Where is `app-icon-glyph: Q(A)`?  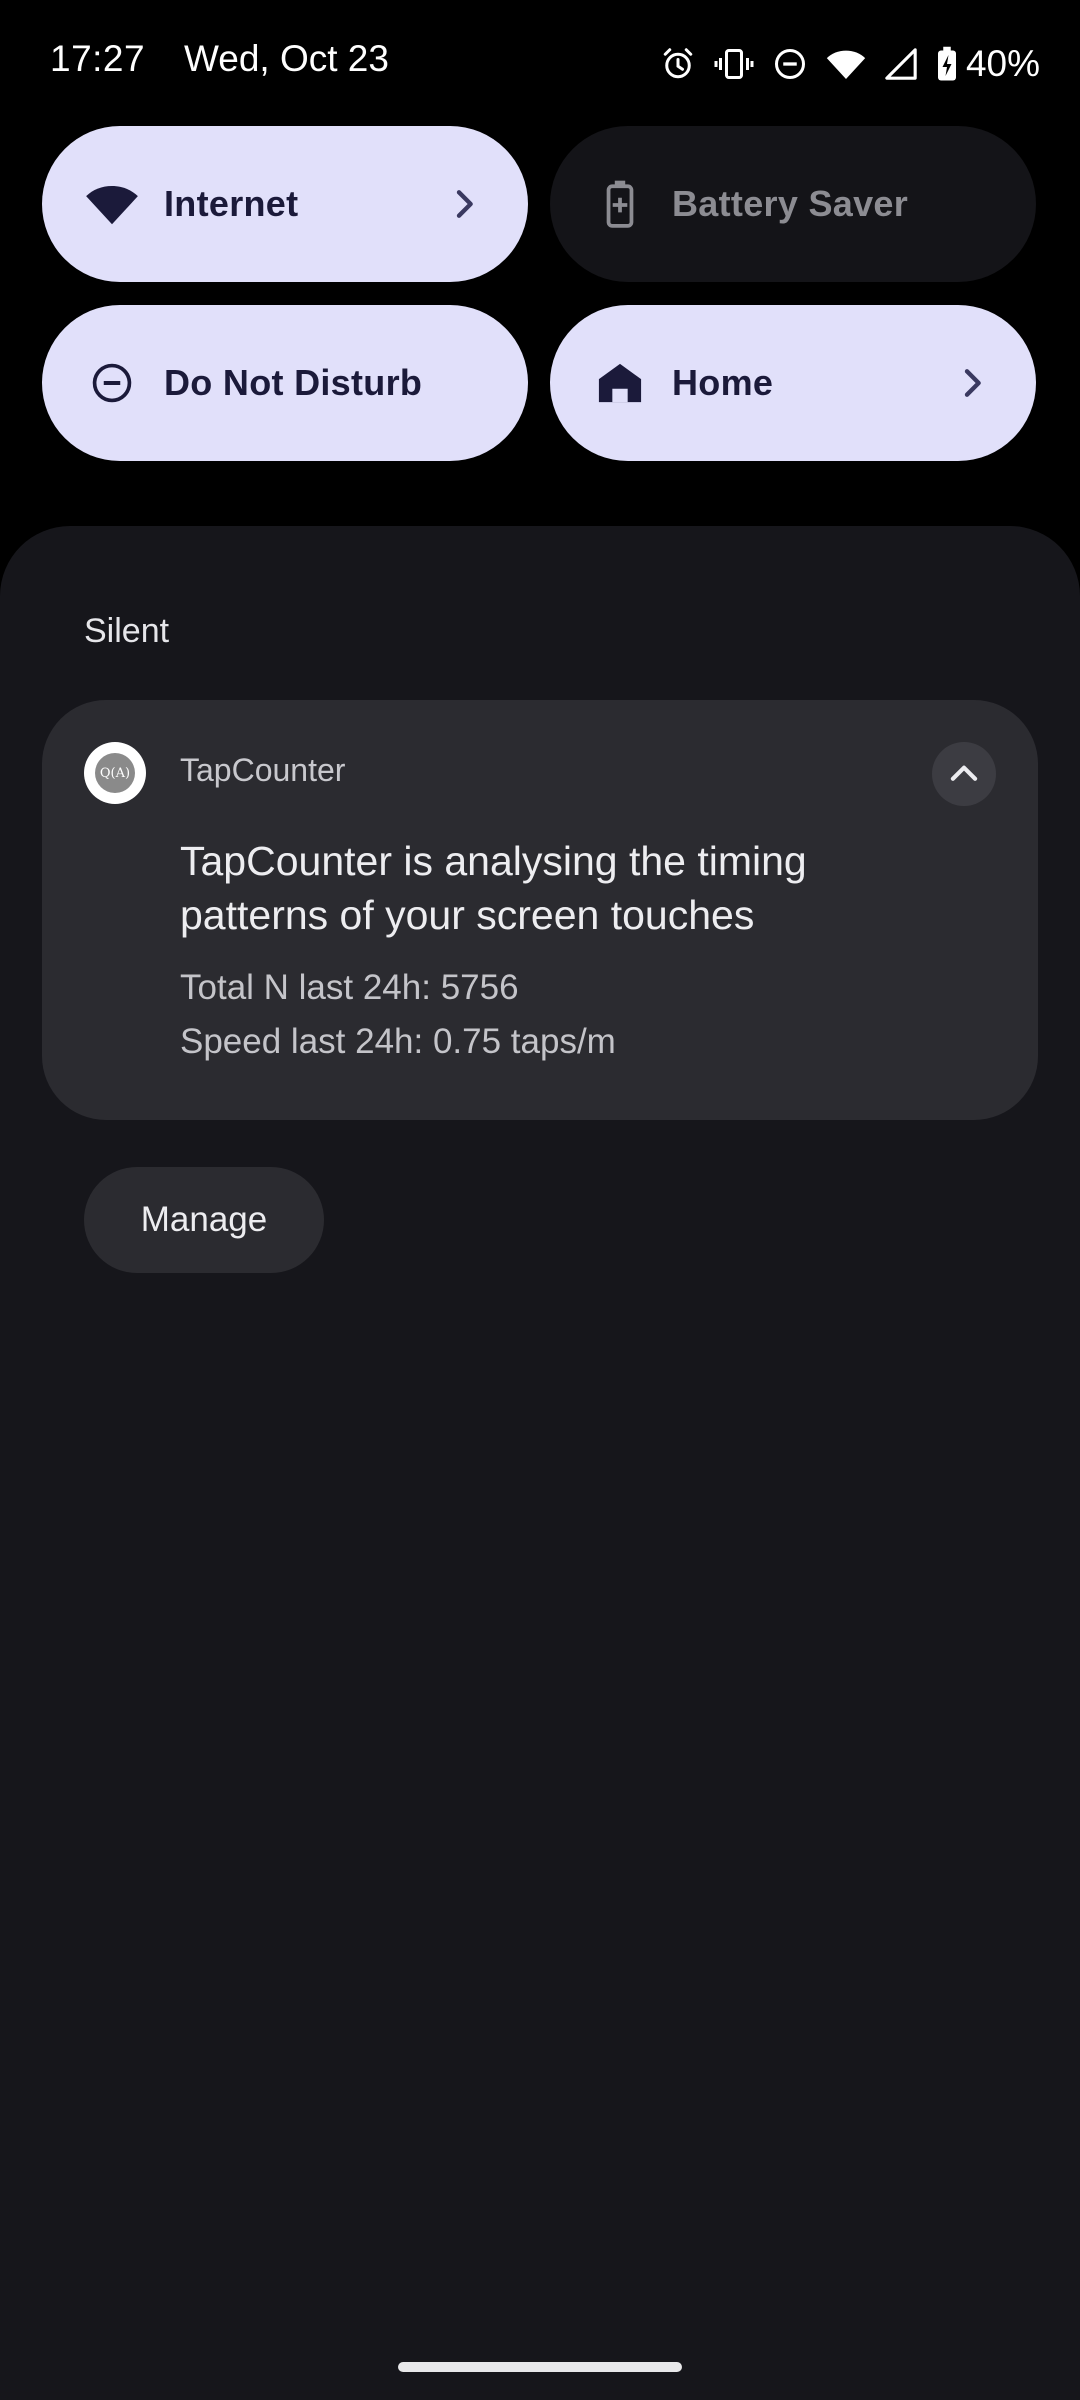
app-icon-glyph: Q(A) is located at coordinates (115, 773).